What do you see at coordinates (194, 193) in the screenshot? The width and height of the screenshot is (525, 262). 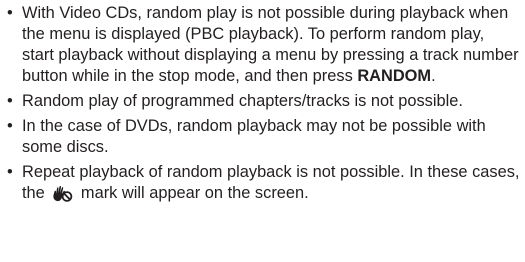 I see `note-text-end: mark will appear on the screen.` at bounding box center [194, 193].